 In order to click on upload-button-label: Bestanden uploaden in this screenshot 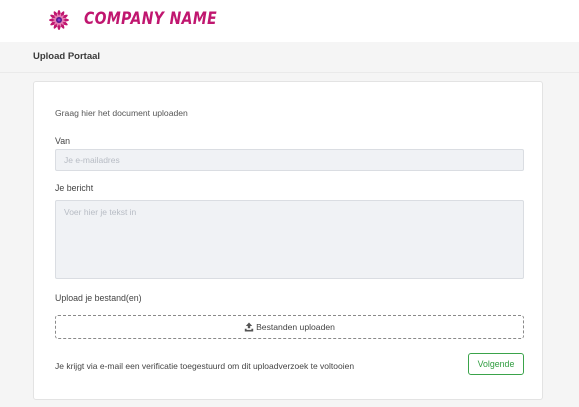, I will do `click(295, 327)`.